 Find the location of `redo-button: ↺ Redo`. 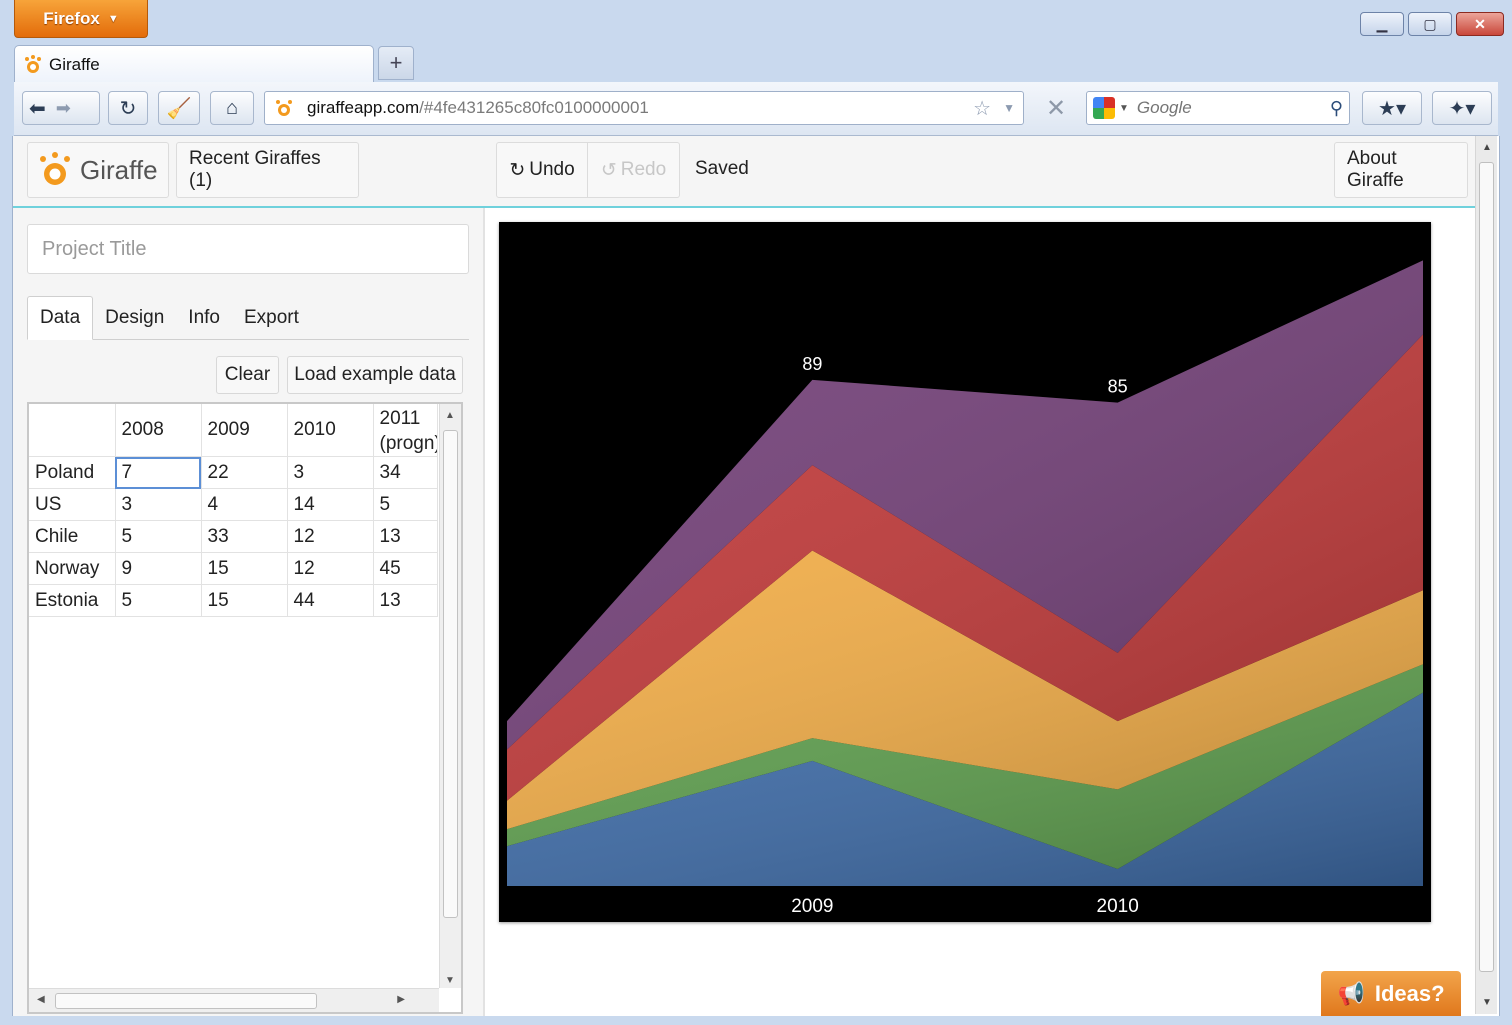

redo-button: ↺ Redo is located at coordinates (634, 170).